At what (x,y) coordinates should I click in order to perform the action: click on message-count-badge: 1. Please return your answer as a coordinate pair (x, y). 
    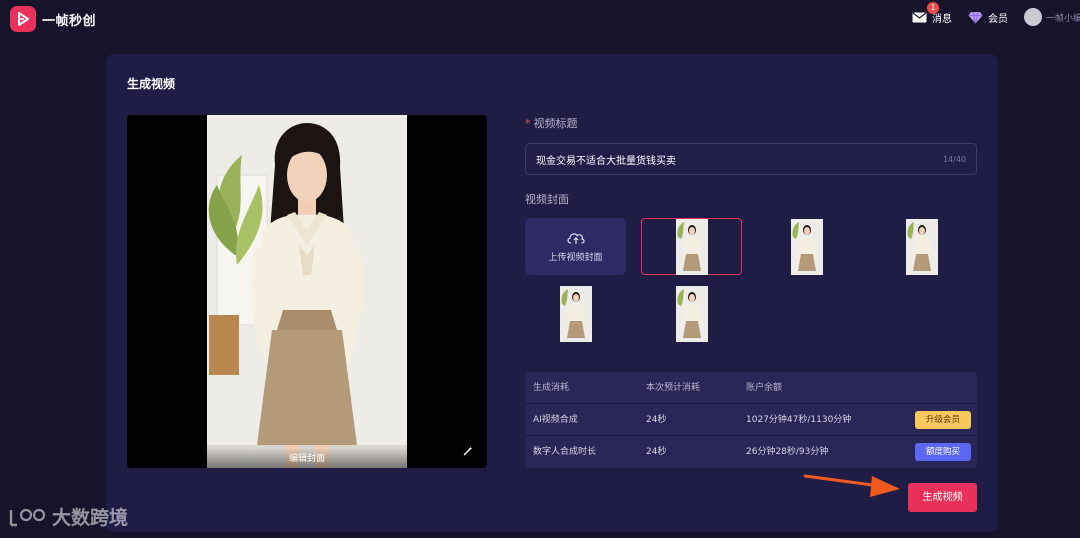
    Looking at the image, I should click on (933, 7).